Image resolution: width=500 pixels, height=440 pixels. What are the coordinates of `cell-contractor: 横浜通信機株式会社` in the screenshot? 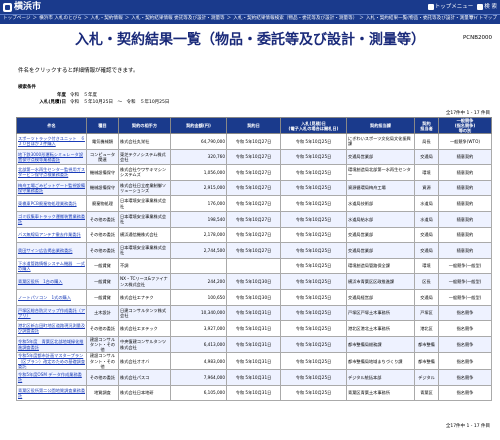 It's located at (144, 235).